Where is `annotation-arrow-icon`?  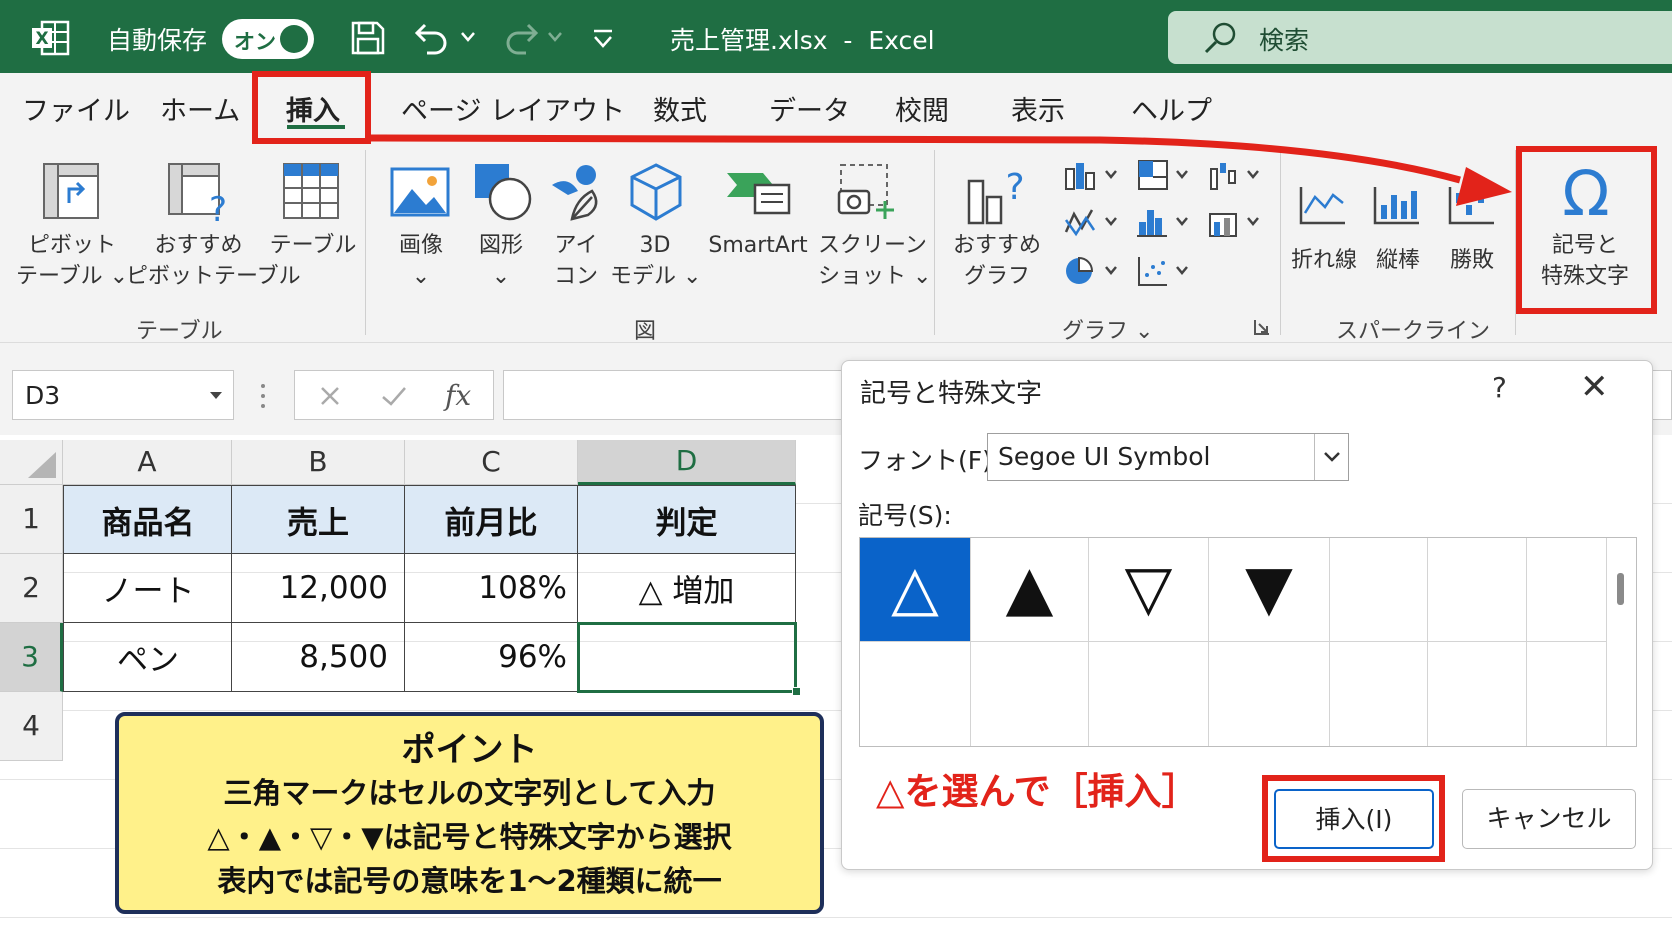
annotation-arrow-icon is located at coordinates (941, 170).